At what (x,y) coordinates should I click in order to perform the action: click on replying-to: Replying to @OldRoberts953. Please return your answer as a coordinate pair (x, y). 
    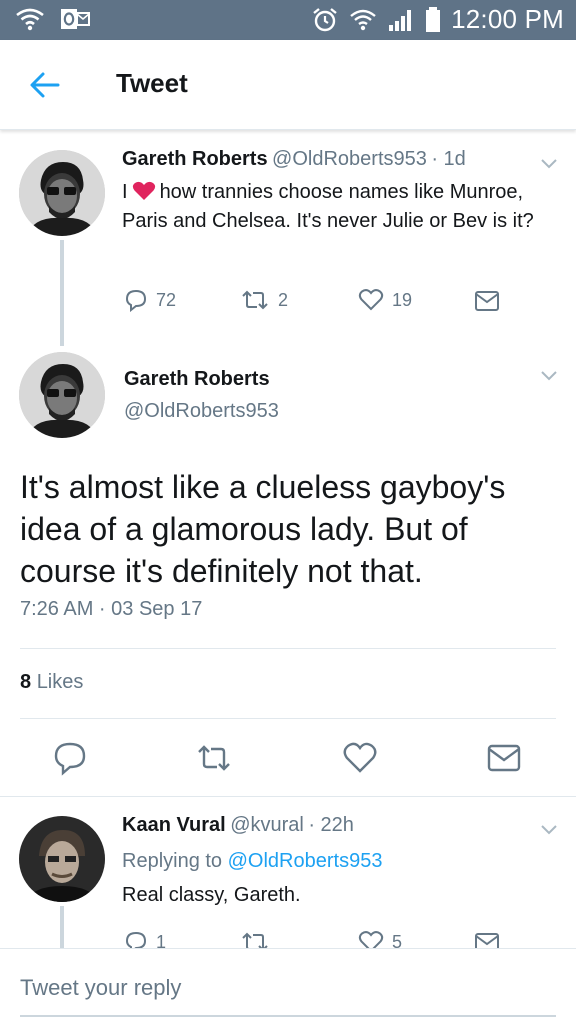
    Looking at the image, I should click on (252, 861).